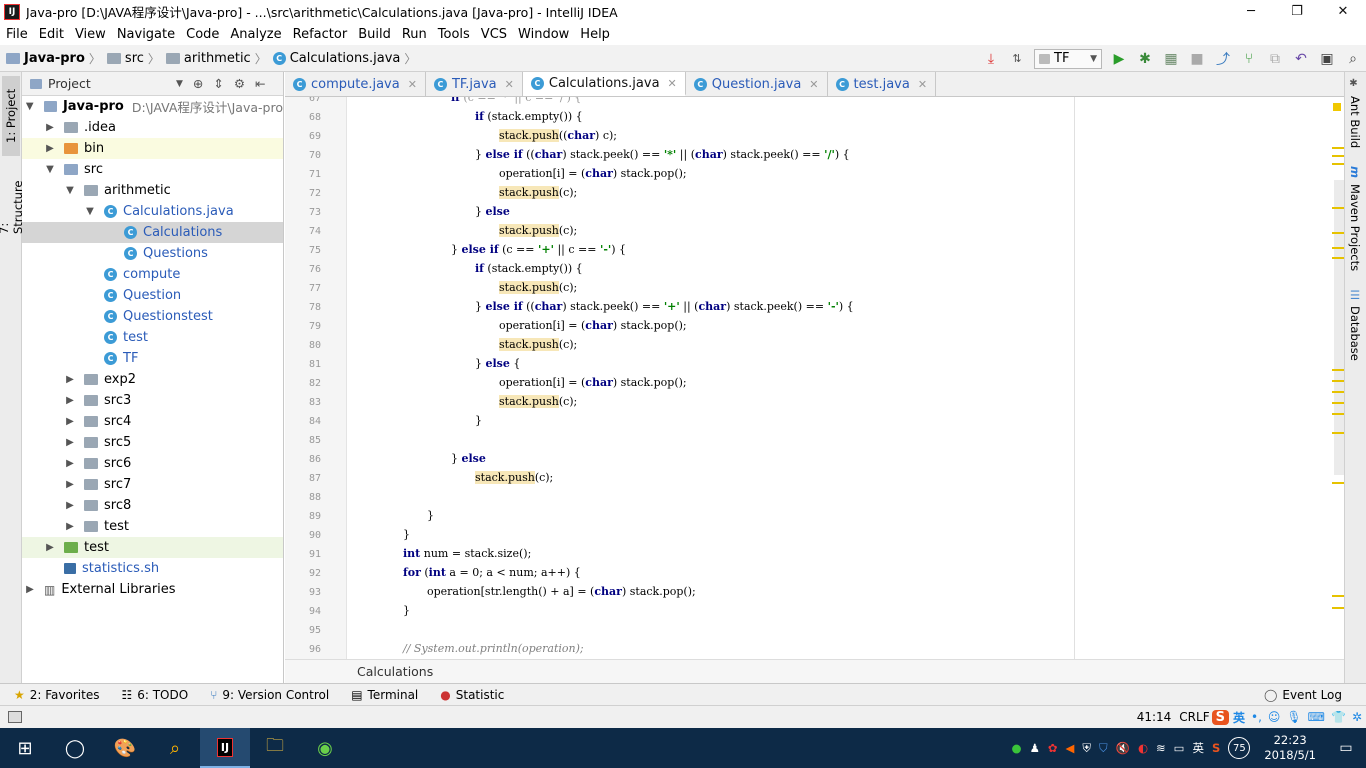 The image size is (1366, 768). I want to click on microphone-icon: 🎙, so click(1293, 717).